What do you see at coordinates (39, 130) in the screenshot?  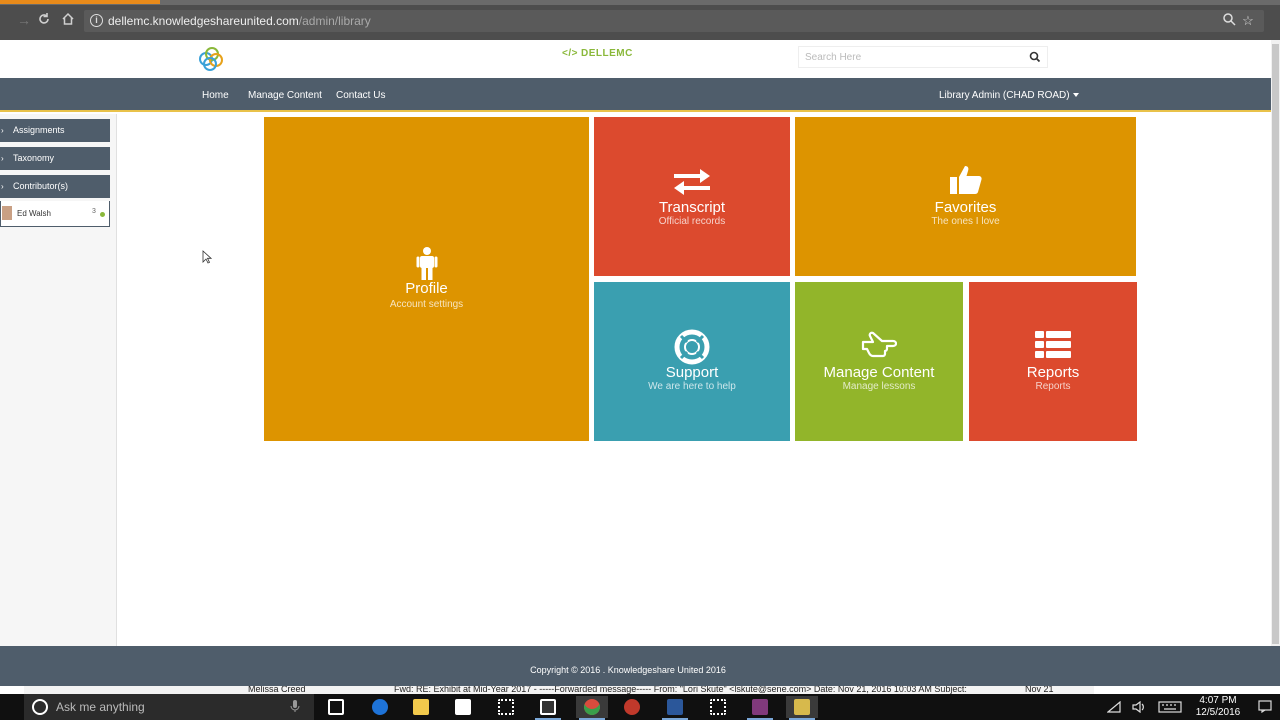 I see `sidebar-item-label: Assignments` at bounding box center [39, 130].